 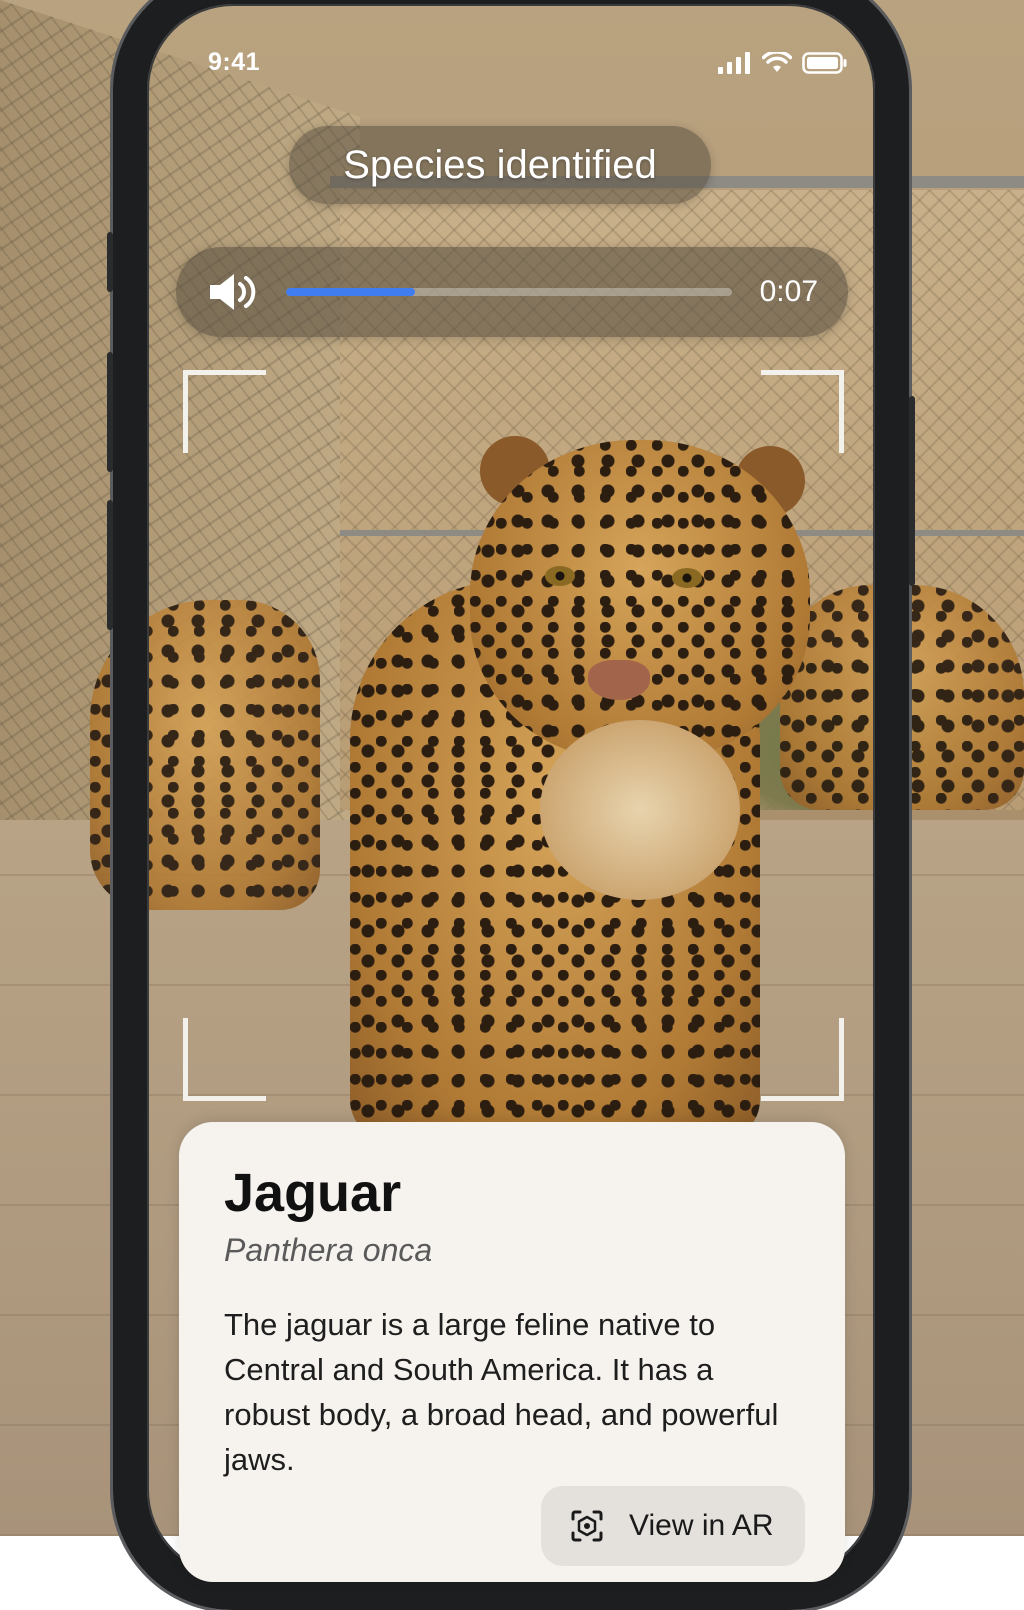 I want to click on cellular-signal-icon, so click(x=734, y=63).